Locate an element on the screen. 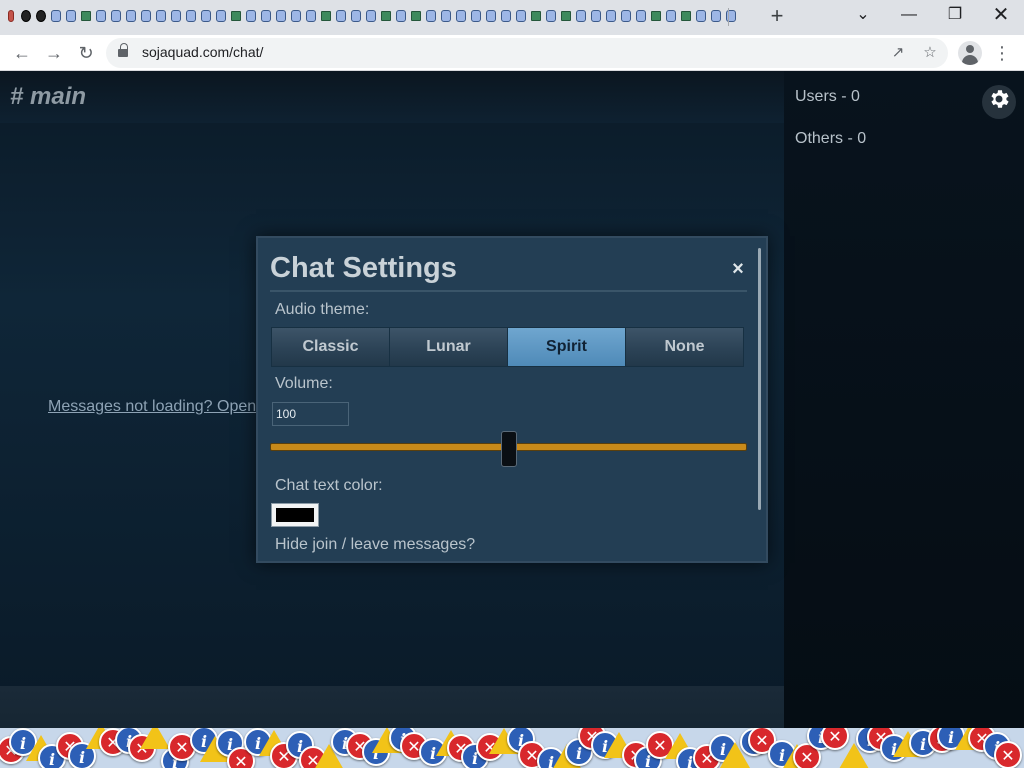 The height and width of the screenshot is (768, 1024). theme-option-none: None is located at coordinates (684, 347).